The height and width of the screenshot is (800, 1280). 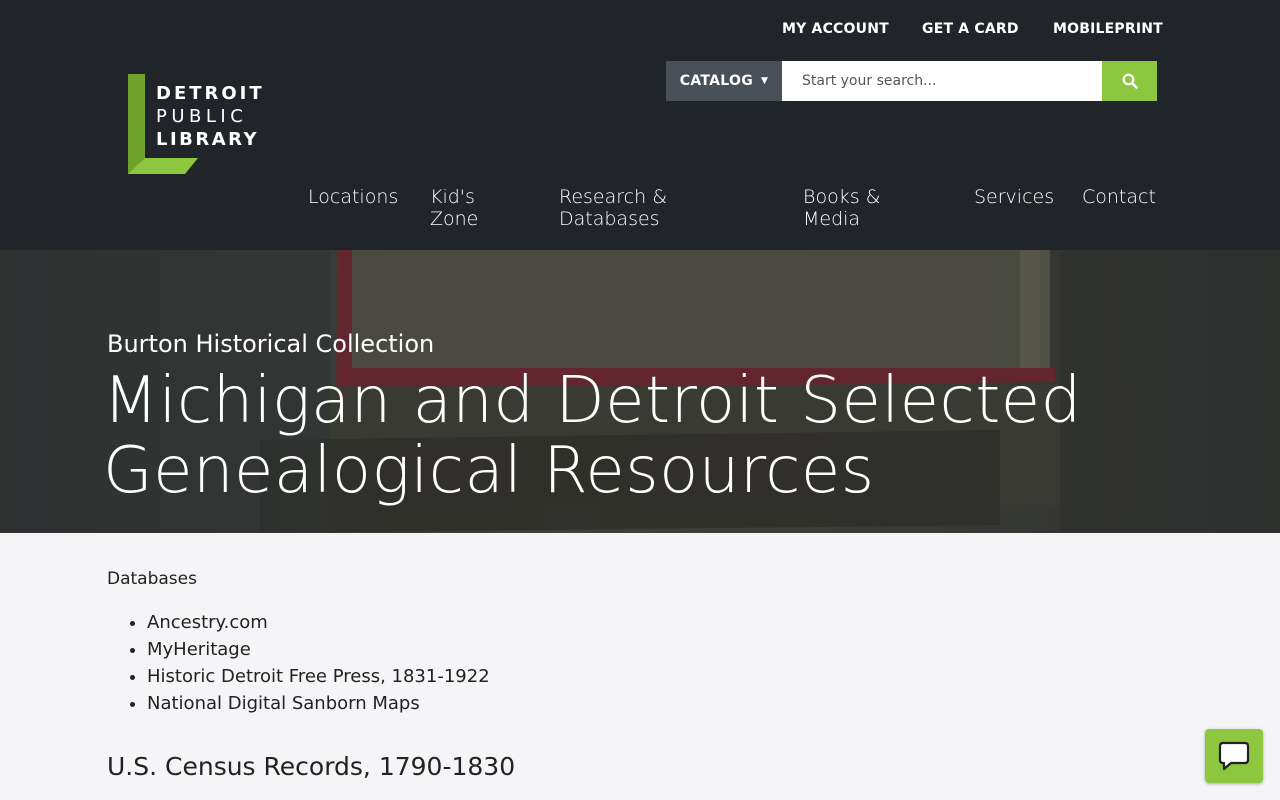 I want to click on chevron-down-icon: ▼, so click(x=765, y=81).